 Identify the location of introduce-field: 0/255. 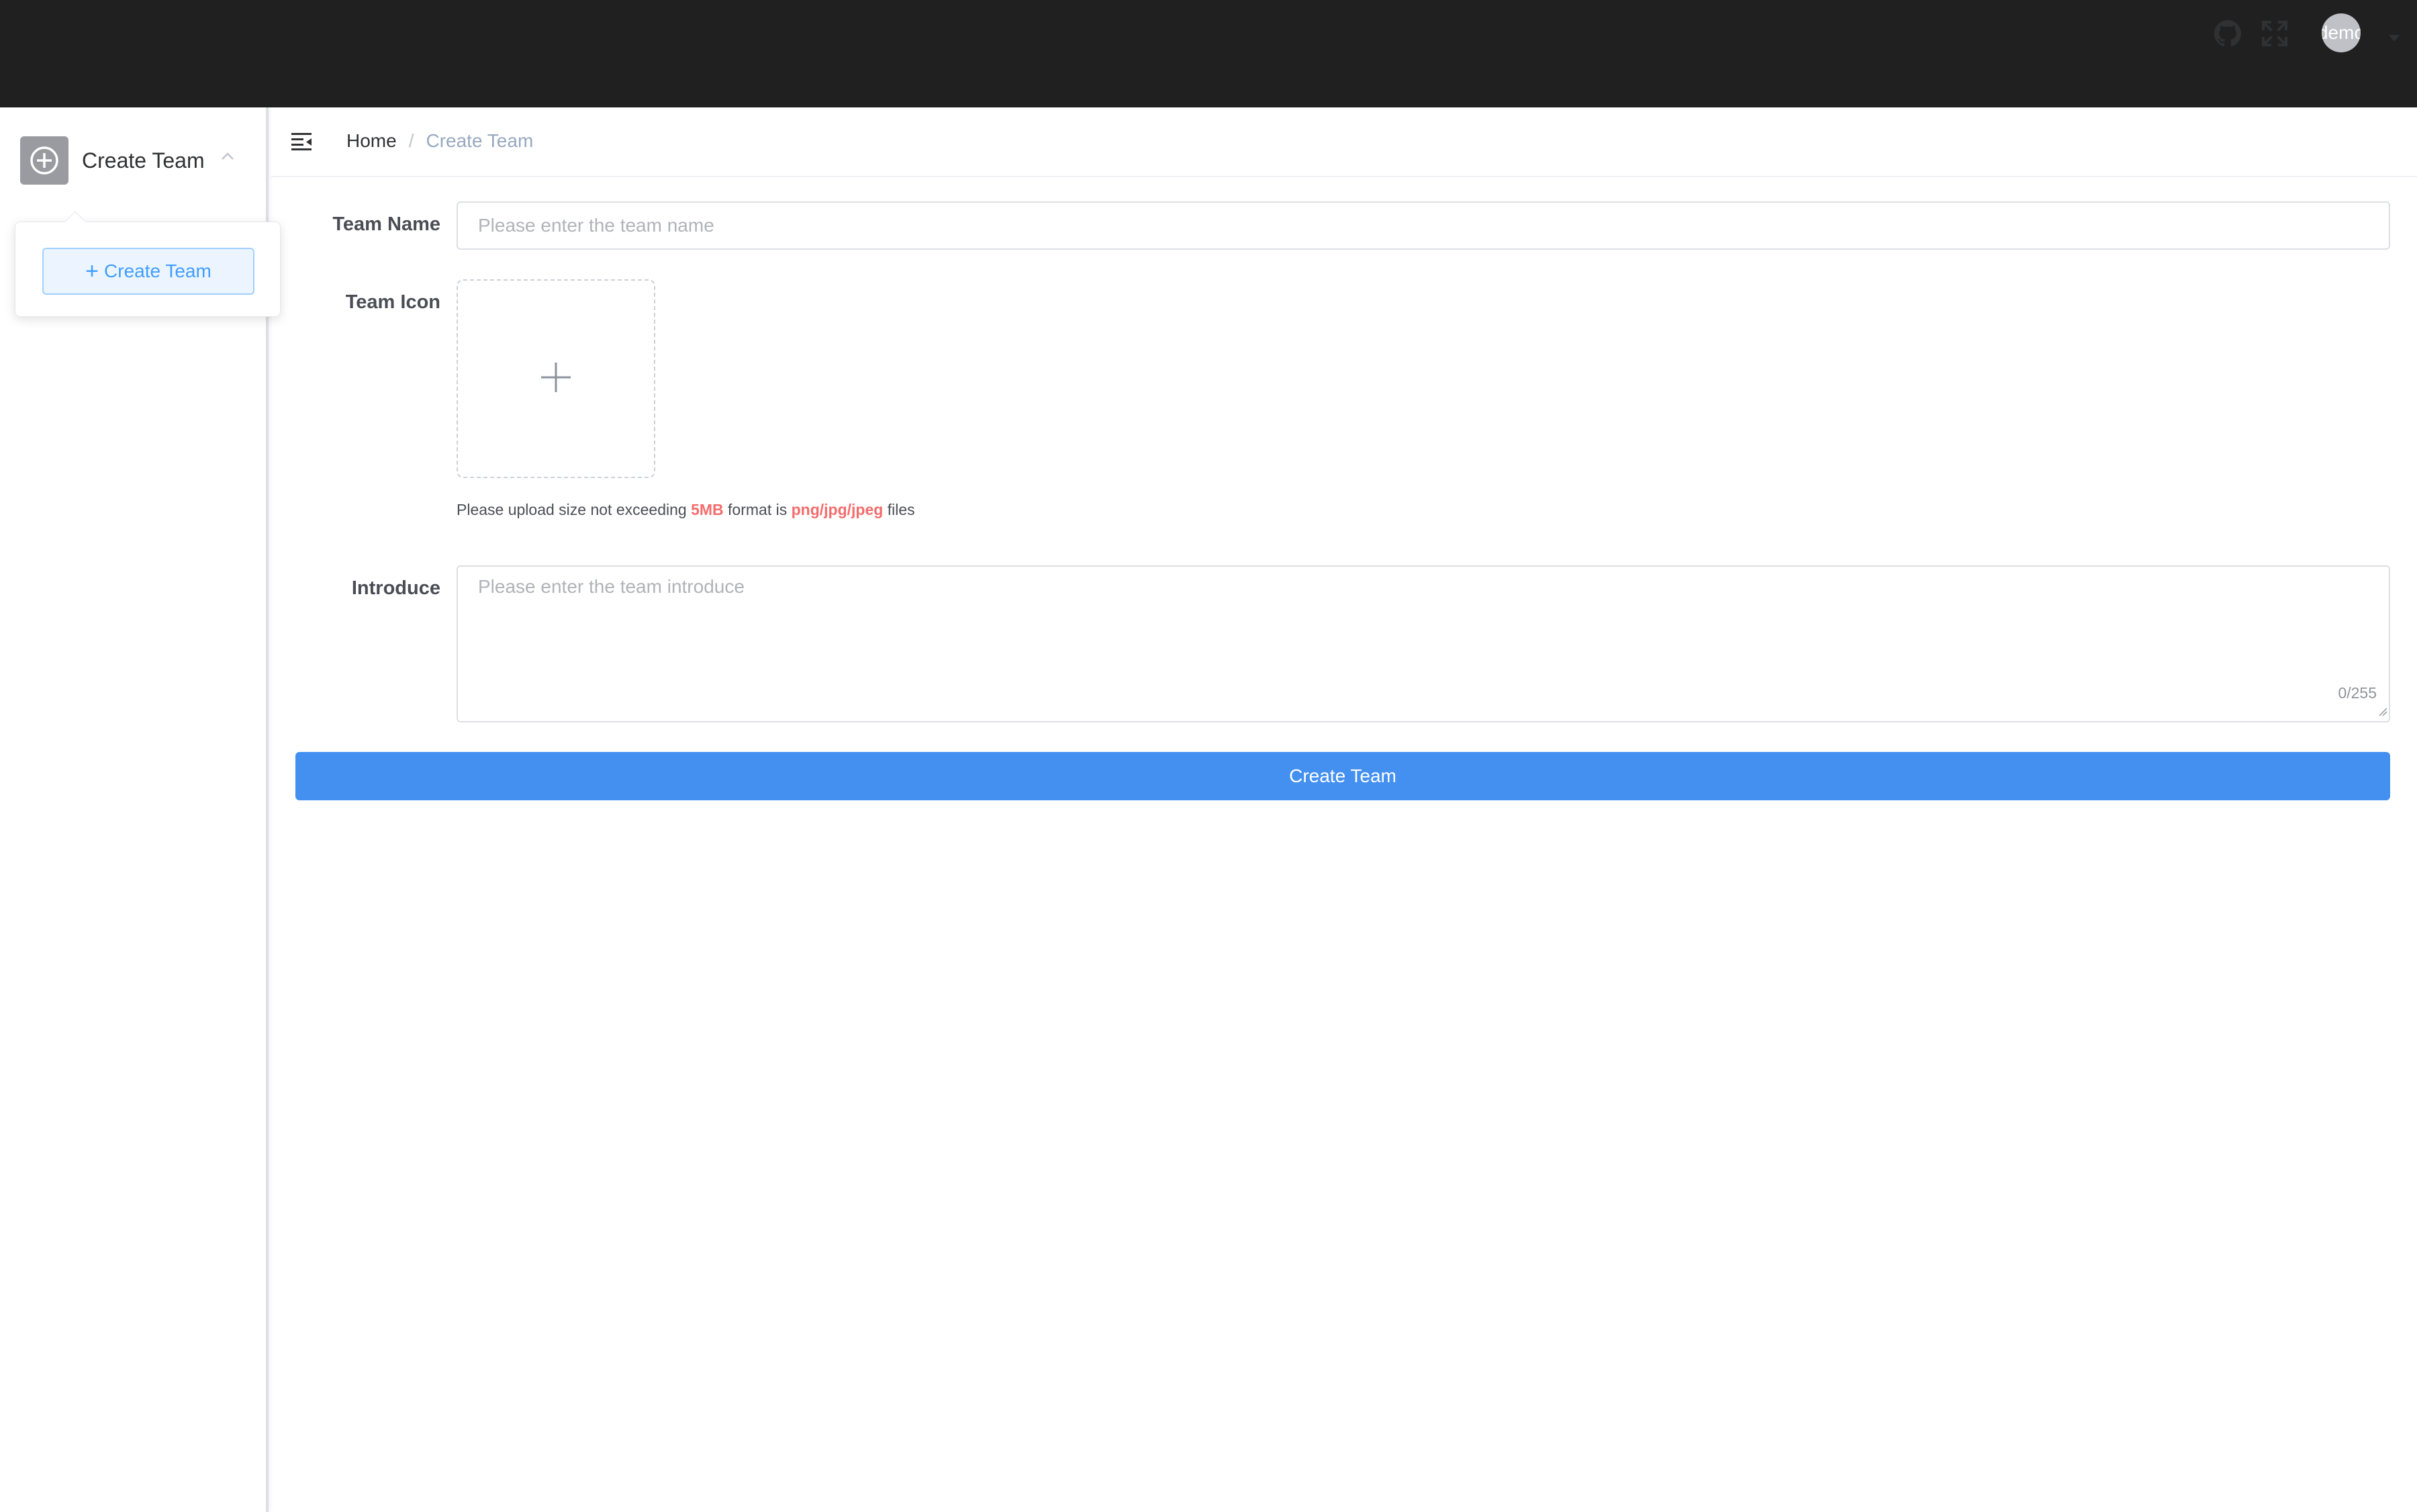
(1424, 643).